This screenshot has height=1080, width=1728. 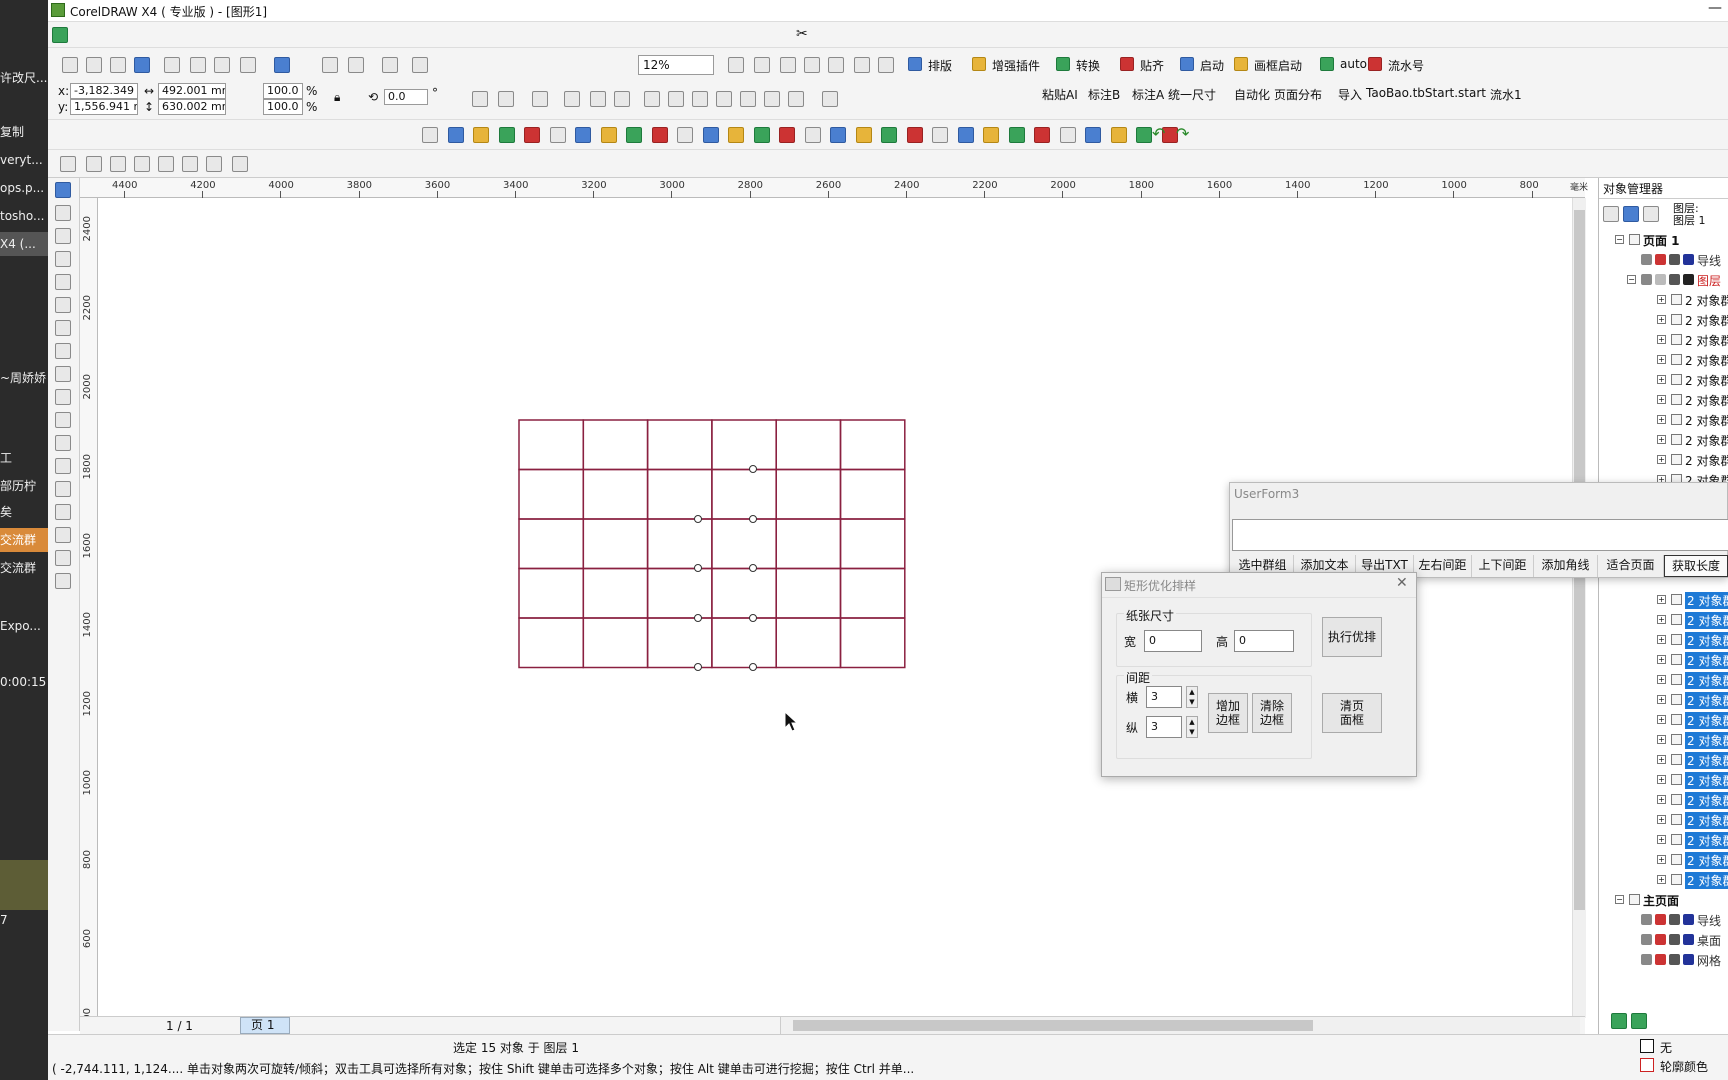 What do you see at coordinates (1164, 727) in the screenshot?
I see `vgap-input: 3` at bounding box center [1164, 727].